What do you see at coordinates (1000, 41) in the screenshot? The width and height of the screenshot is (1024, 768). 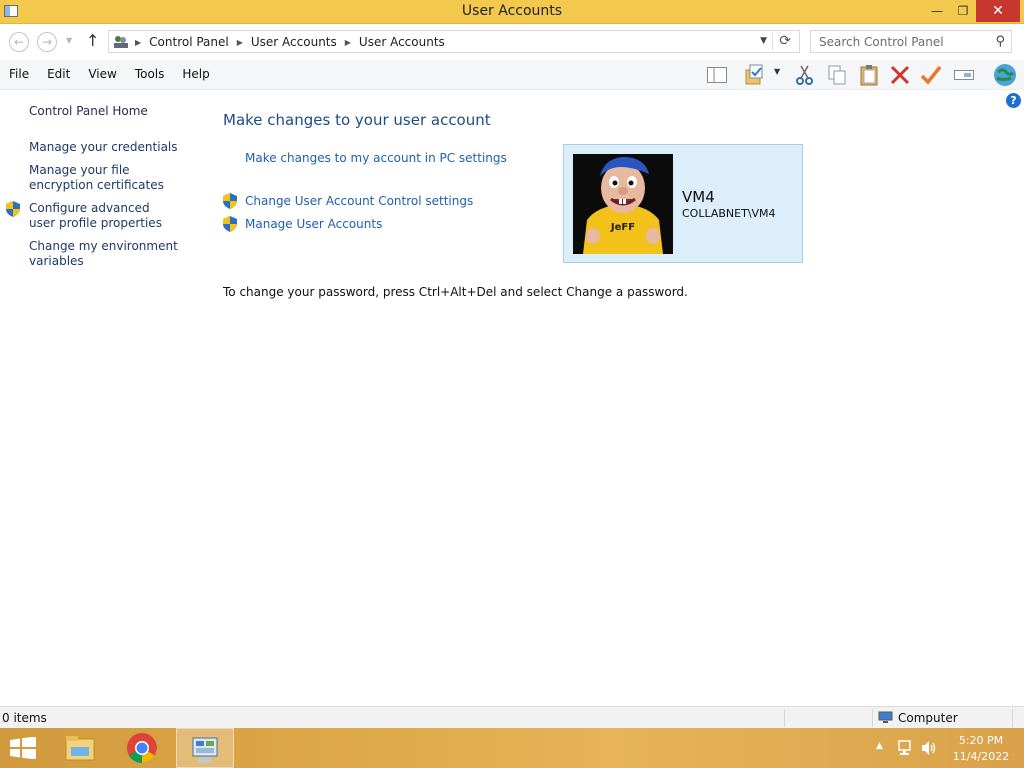 I see `search-icon: ⚲` at bounding box center [1000, 41].